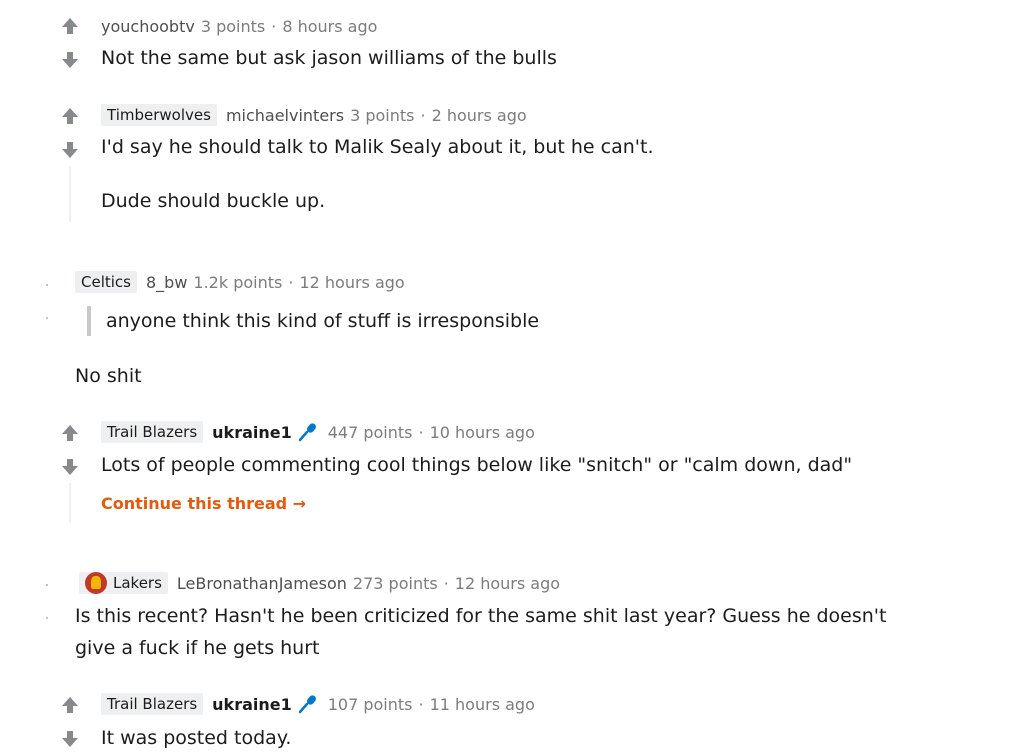 This screenshot has height=756, width=1024. What do you see at coordinates (329, 26) in the screenshot?
I see `timestamp: 8 hours ago` at bounding box center [329, 26].